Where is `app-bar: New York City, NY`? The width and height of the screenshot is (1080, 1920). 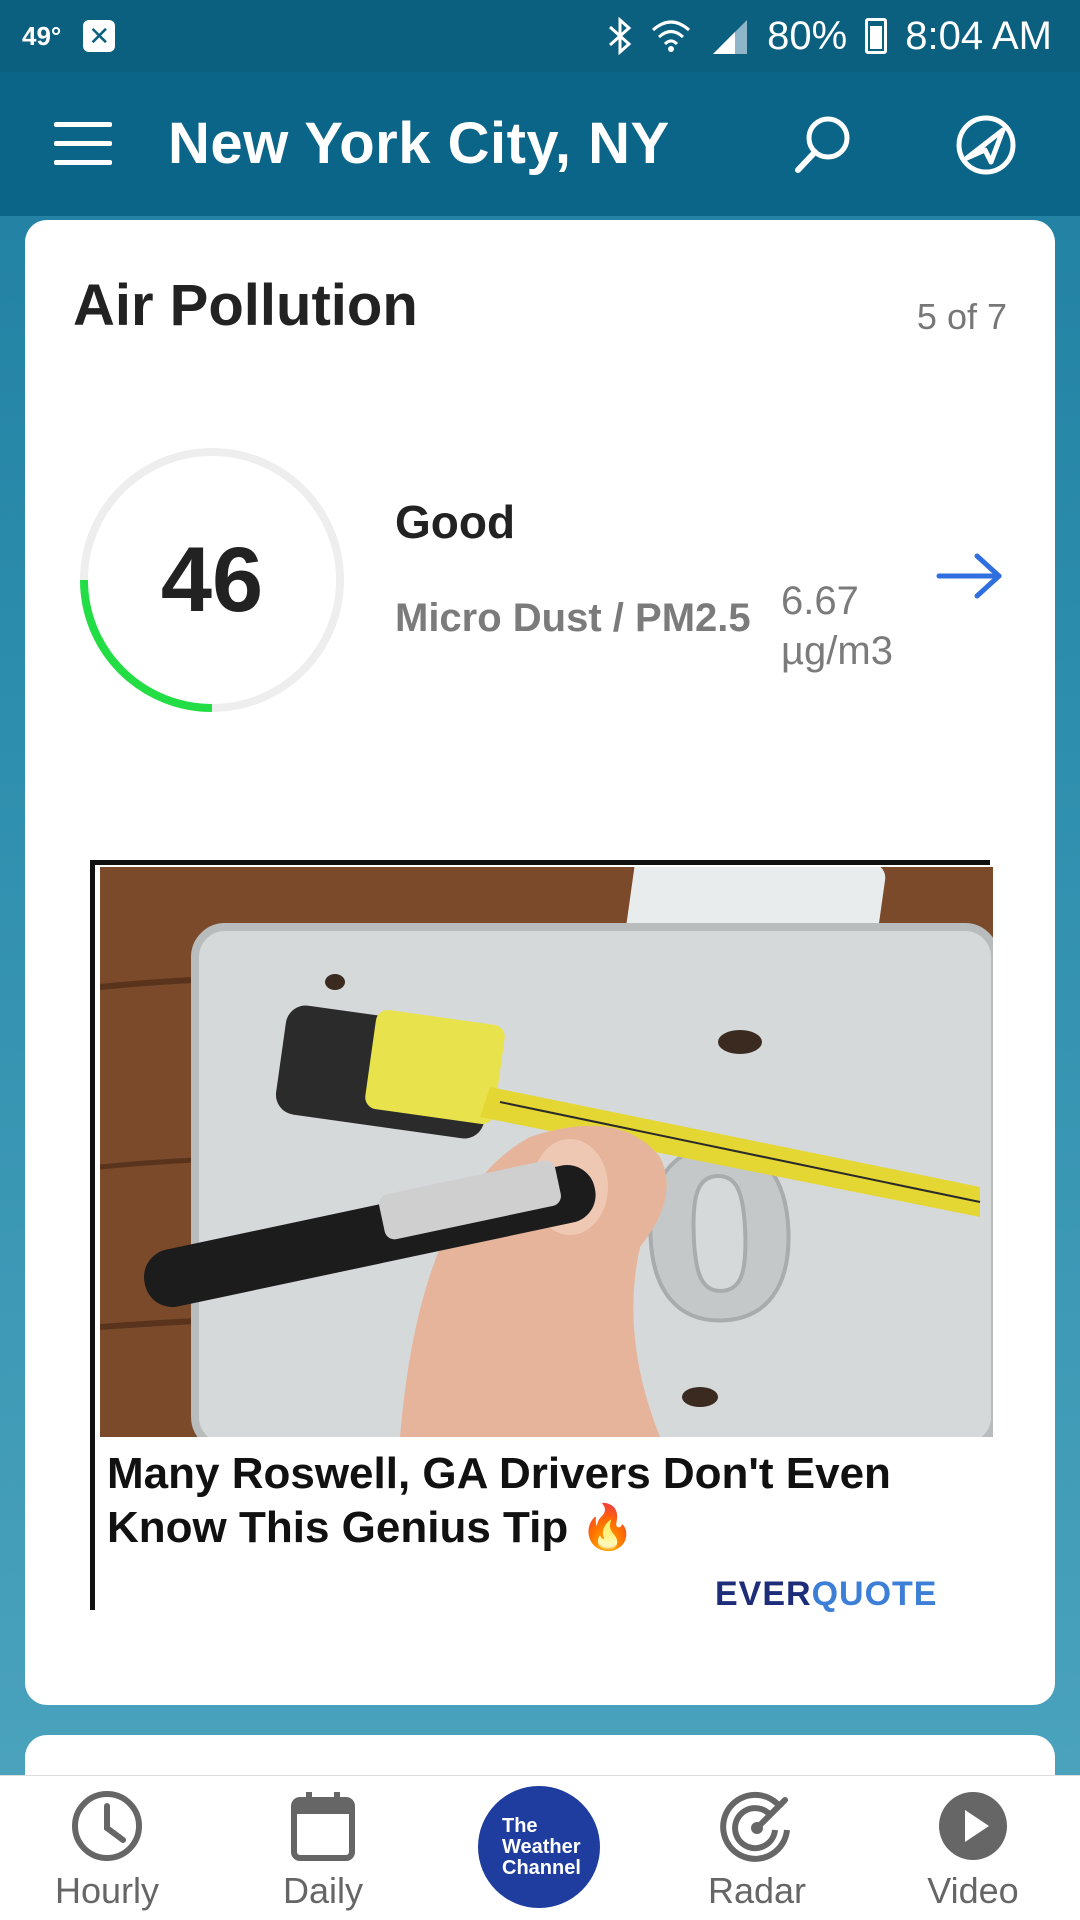 app-bar: New York City, NY is located at coordinates (540, 144).